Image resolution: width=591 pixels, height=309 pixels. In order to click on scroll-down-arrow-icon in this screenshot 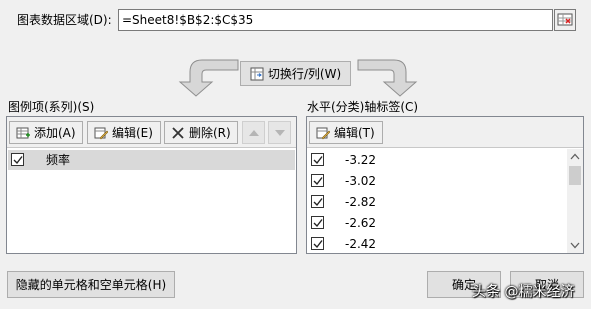, I will do `click(575, 245)`.